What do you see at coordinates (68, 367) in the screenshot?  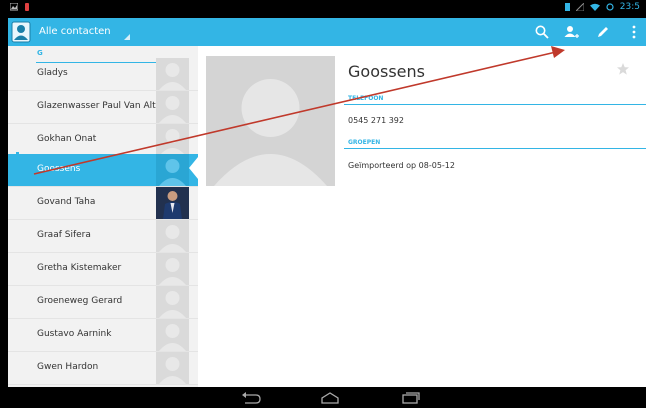 I see `contact-name: Gwen Hardon` at bounding box center [68, 367].